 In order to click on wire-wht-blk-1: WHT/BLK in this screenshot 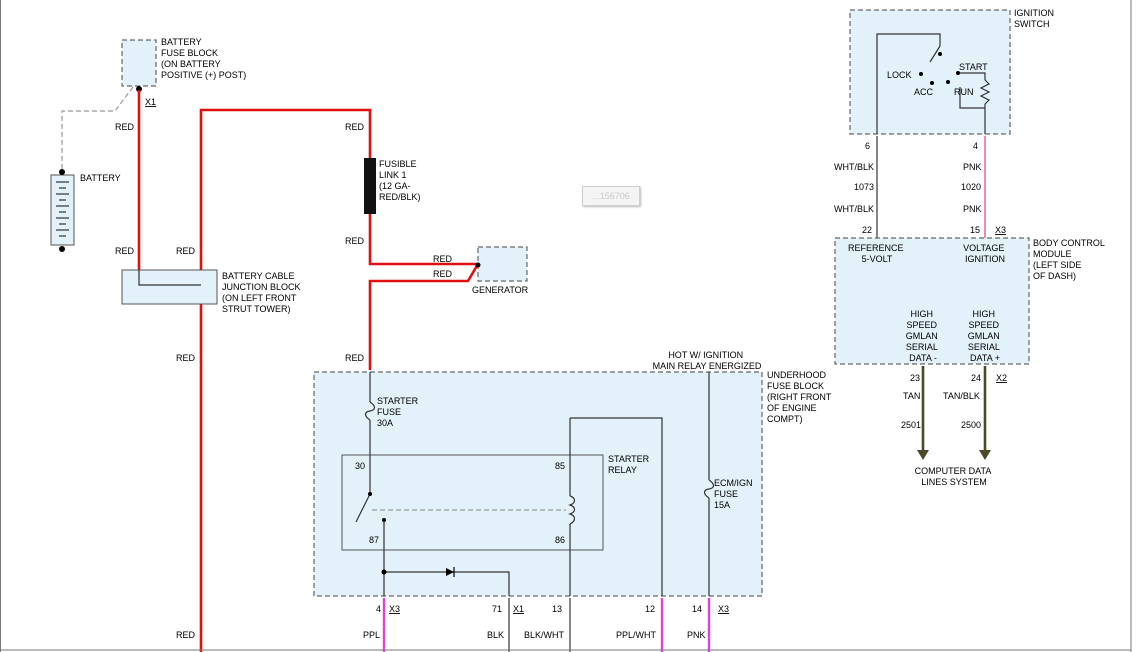, I will do `click(854, 167)`.